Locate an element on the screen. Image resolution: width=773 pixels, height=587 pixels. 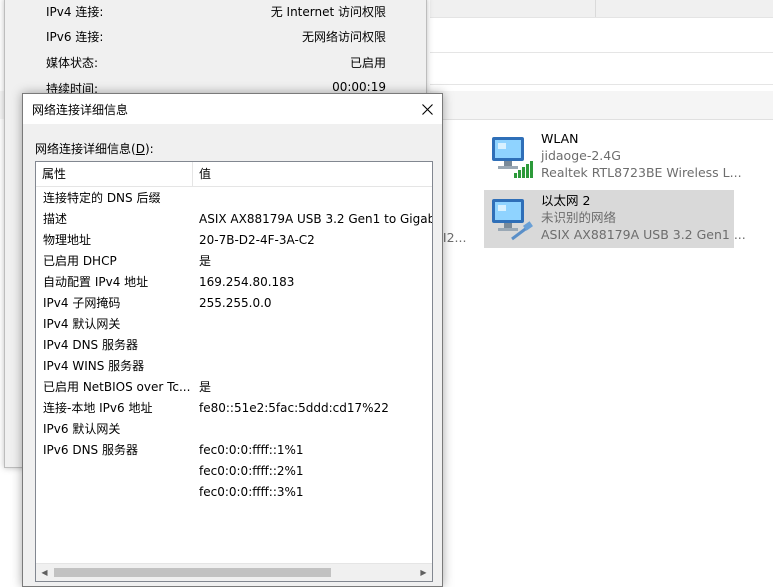
table-row: fec0:0:0:ffff::2%1 is located at coordinates (234, 471).